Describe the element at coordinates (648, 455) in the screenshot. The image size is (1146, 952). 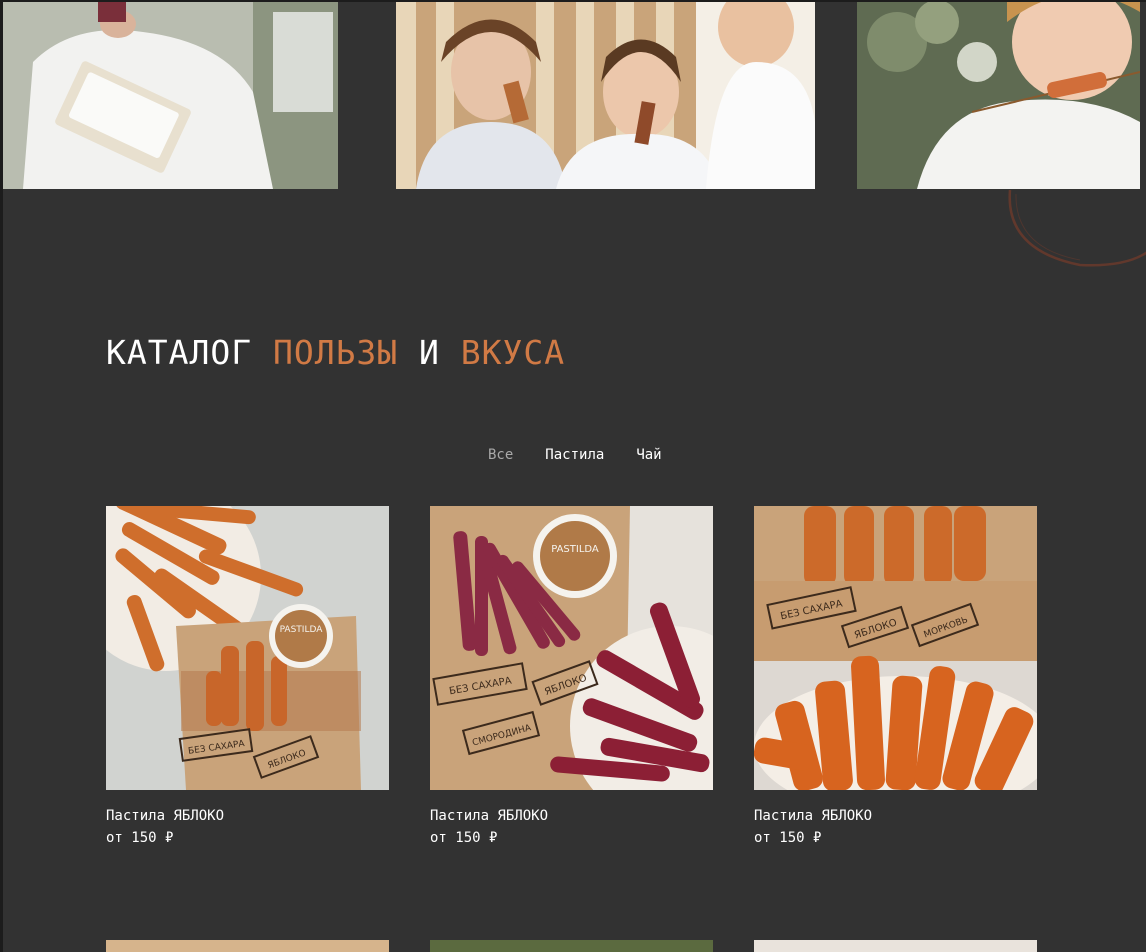
I see `filter-tab-tea: Чай` at that location.